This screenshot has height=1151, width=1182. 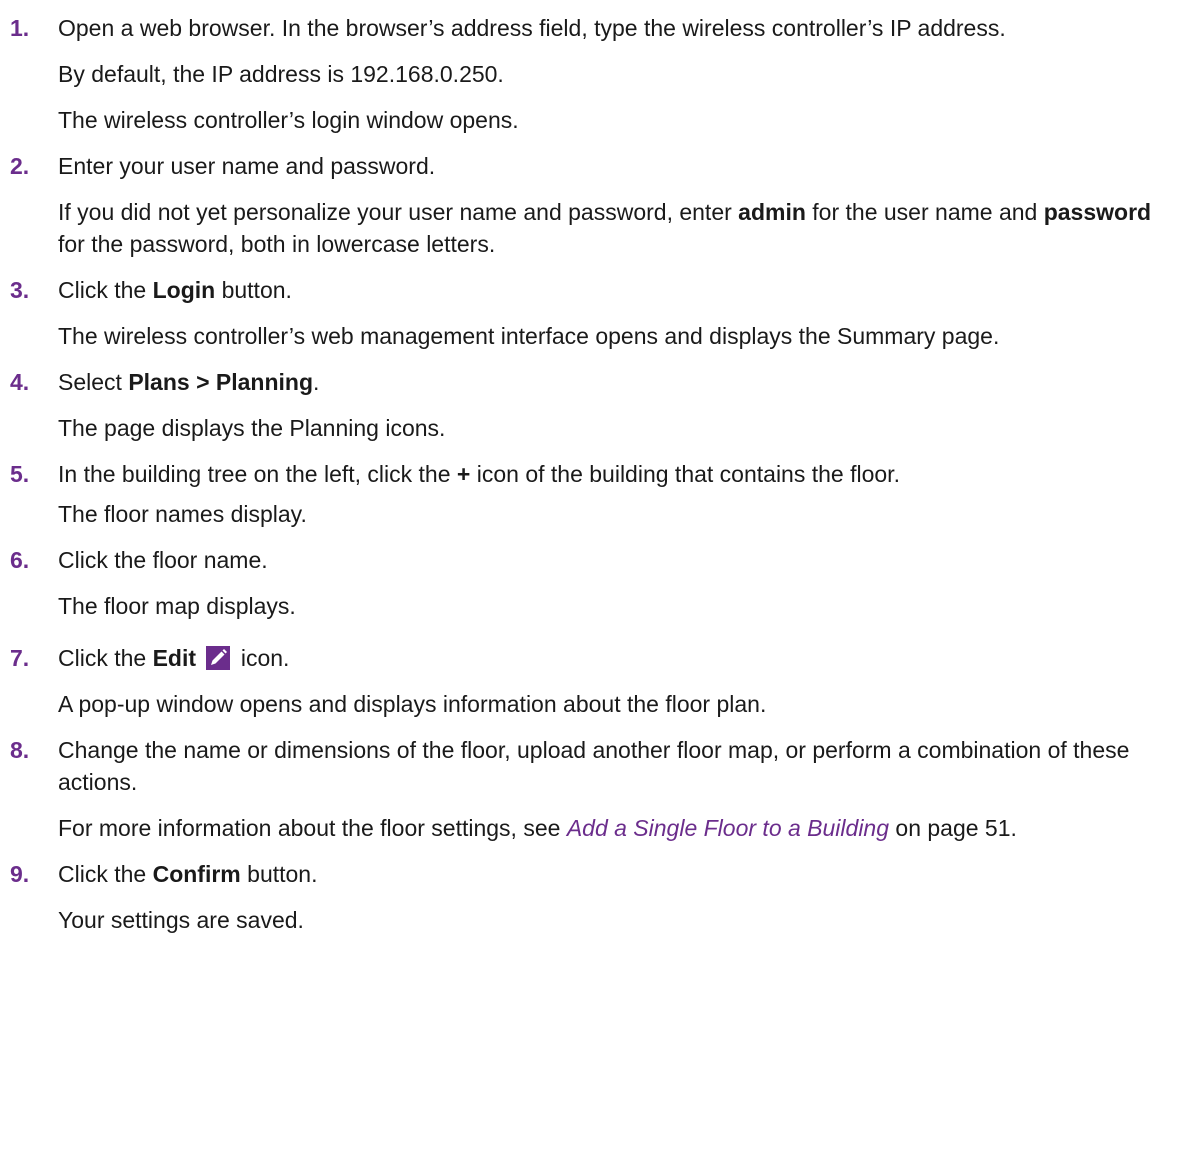 I want to click on step-number: 4., so click(x=20, y=382).